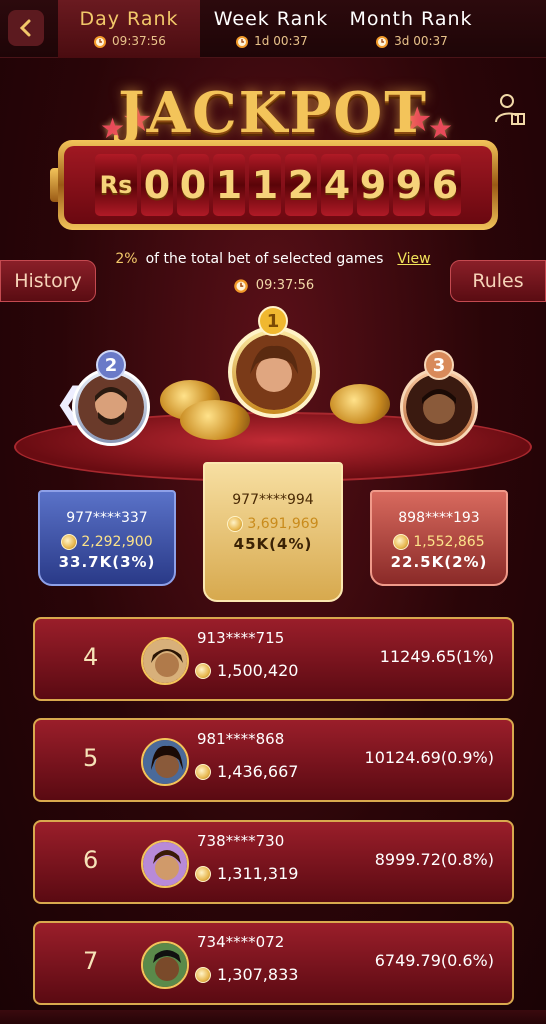 This screenshot has width=546, height=1024. I want to click on tab-label: Day Rank, so click(129, 19).